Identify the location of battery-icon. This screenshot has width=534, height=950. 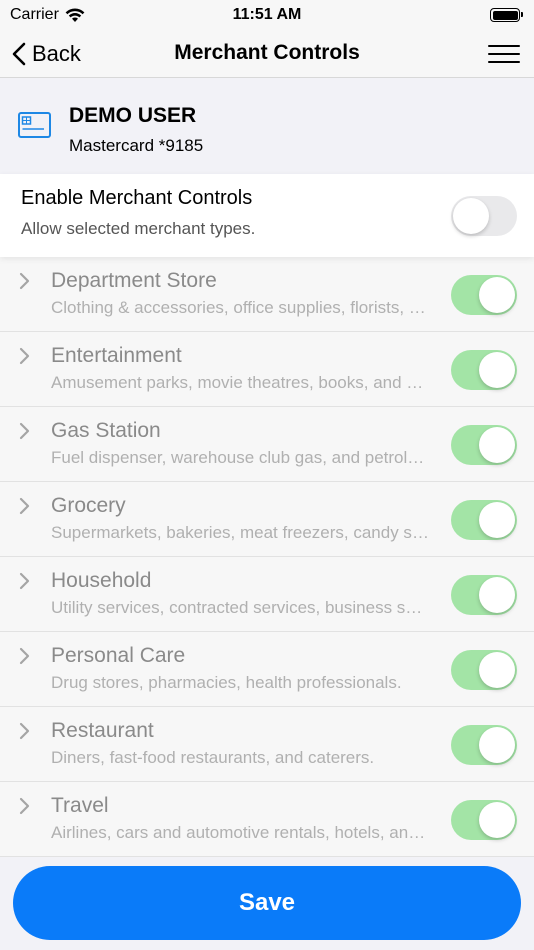
(506, 15).